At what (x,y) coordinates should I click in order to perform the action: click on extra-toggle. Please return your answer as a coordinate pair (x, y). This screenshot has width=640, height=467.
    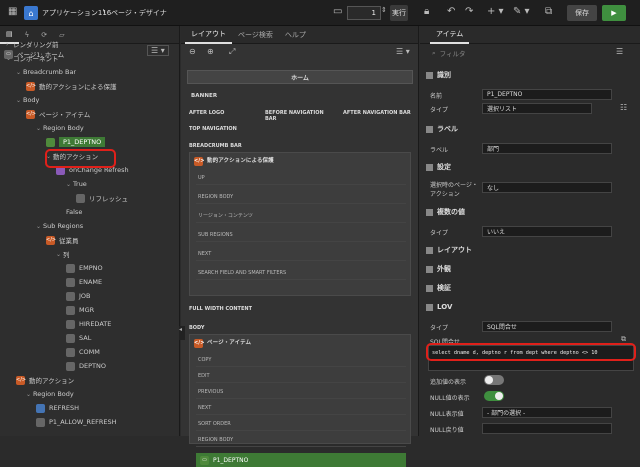
    Looking at the image, I should click on (494, 380).